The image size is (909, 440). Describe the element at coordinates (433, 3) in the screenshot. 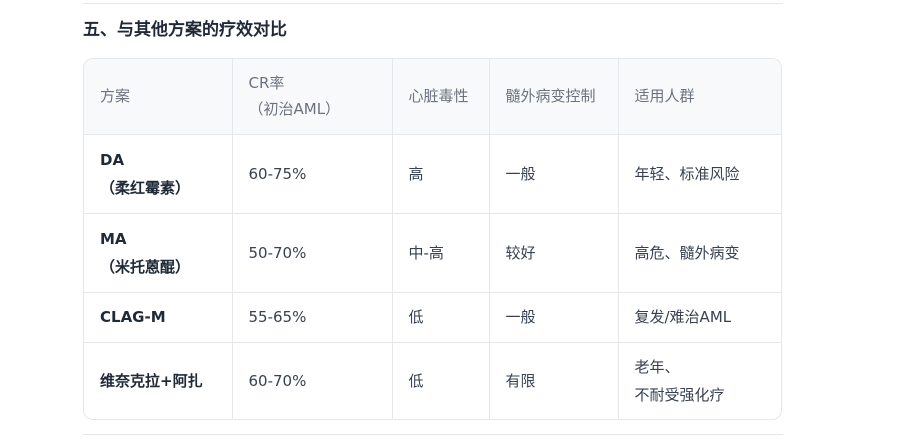

I see `top-divider` at that location.